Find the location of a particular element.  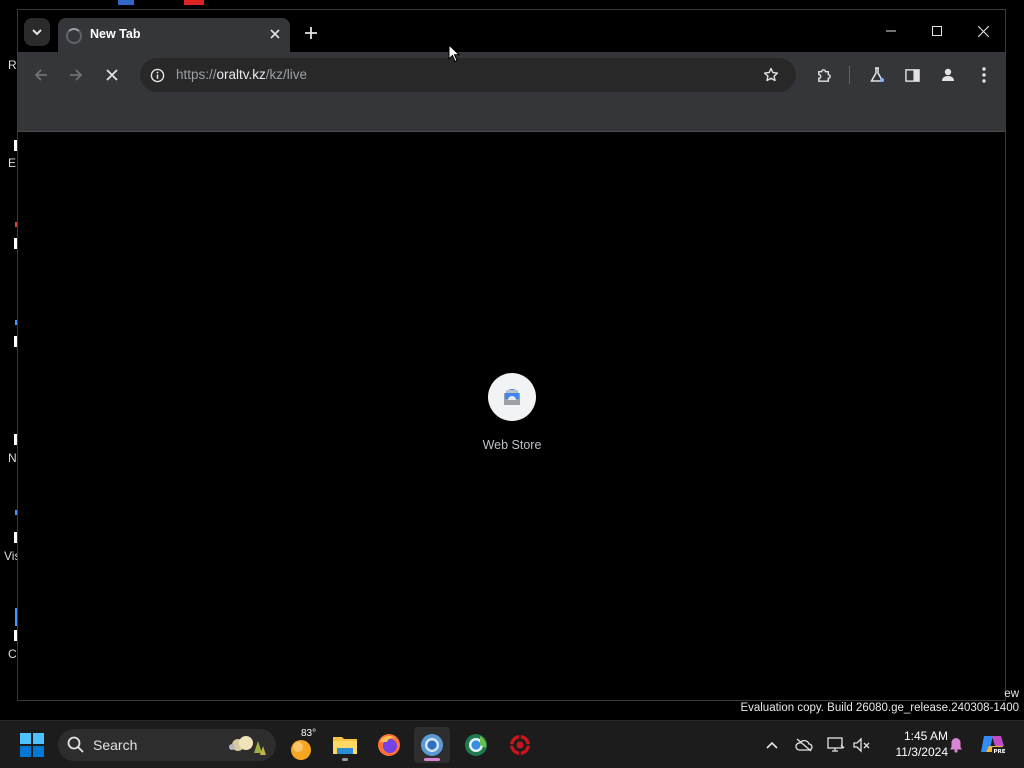

security-app-icon is located at coordinates (520, 745).